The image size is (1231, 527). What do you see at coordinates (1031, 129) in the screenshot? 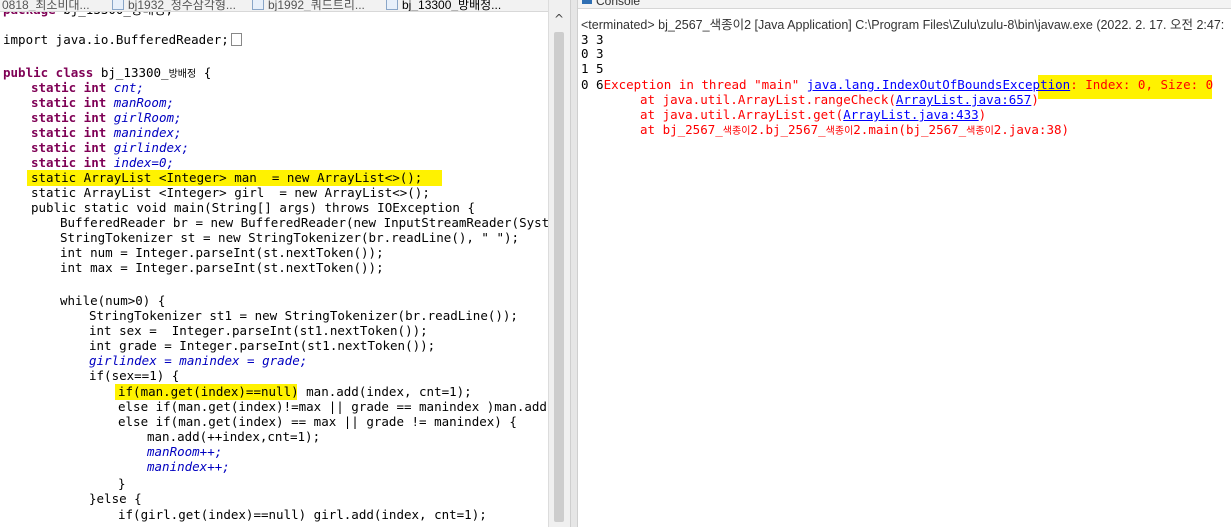
I see `trace-text: 2.java:38)` at bounding box center [1031, 129].